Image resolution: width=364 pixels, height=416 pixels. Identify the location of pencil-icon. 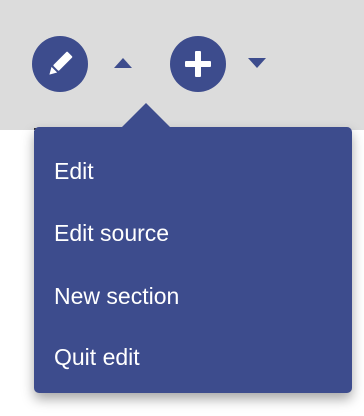
(61, 63).